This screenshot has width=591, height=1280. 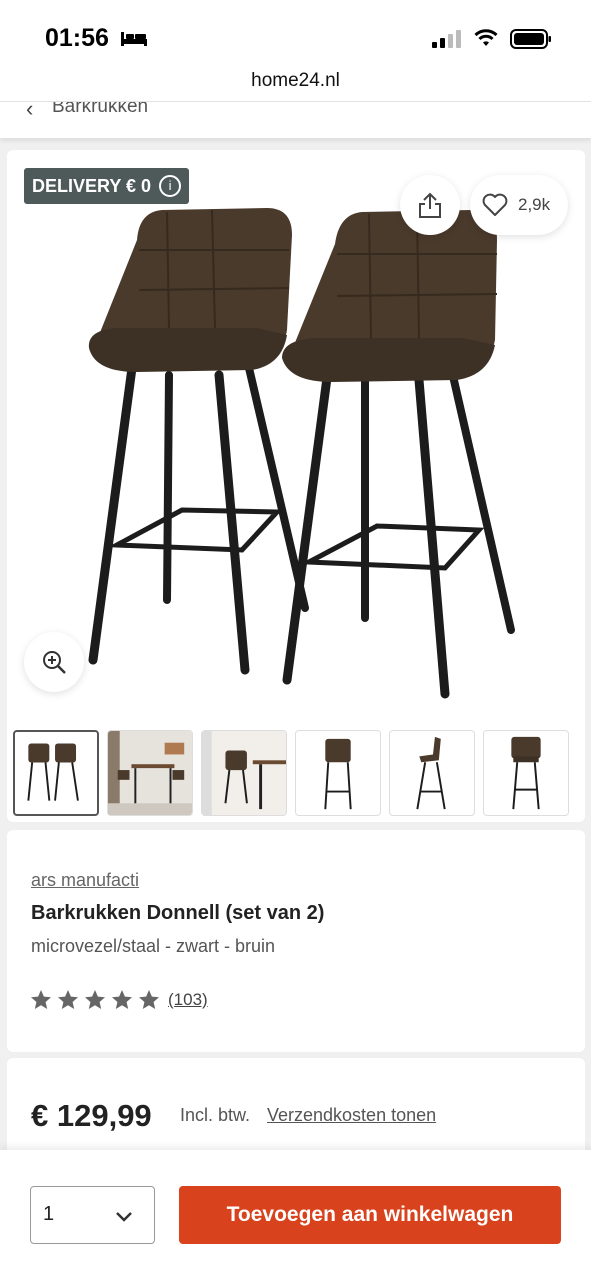 What do you see at coordinates (77, 38) in the screenshot?
I see `status-time: 01:56` at bounding box center [77, 38].